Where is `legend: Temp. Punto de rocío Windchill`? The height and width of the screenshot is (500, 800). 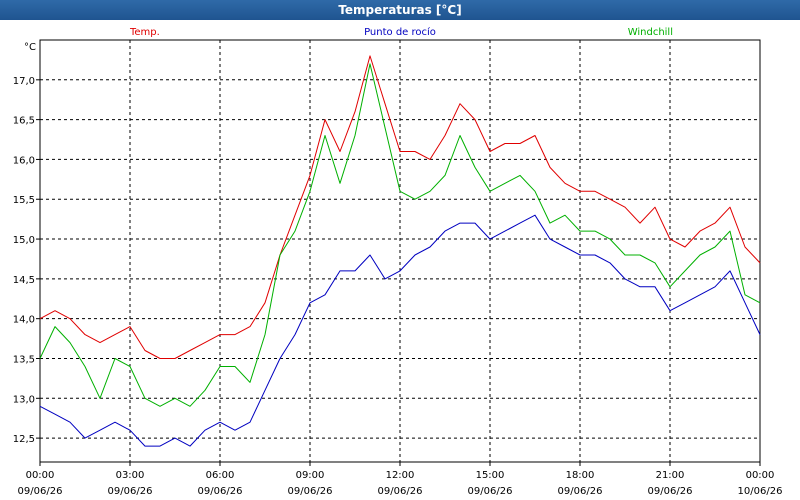 legend: Temp. Punto de rocío Windchill is located at coordinates (401, 32).